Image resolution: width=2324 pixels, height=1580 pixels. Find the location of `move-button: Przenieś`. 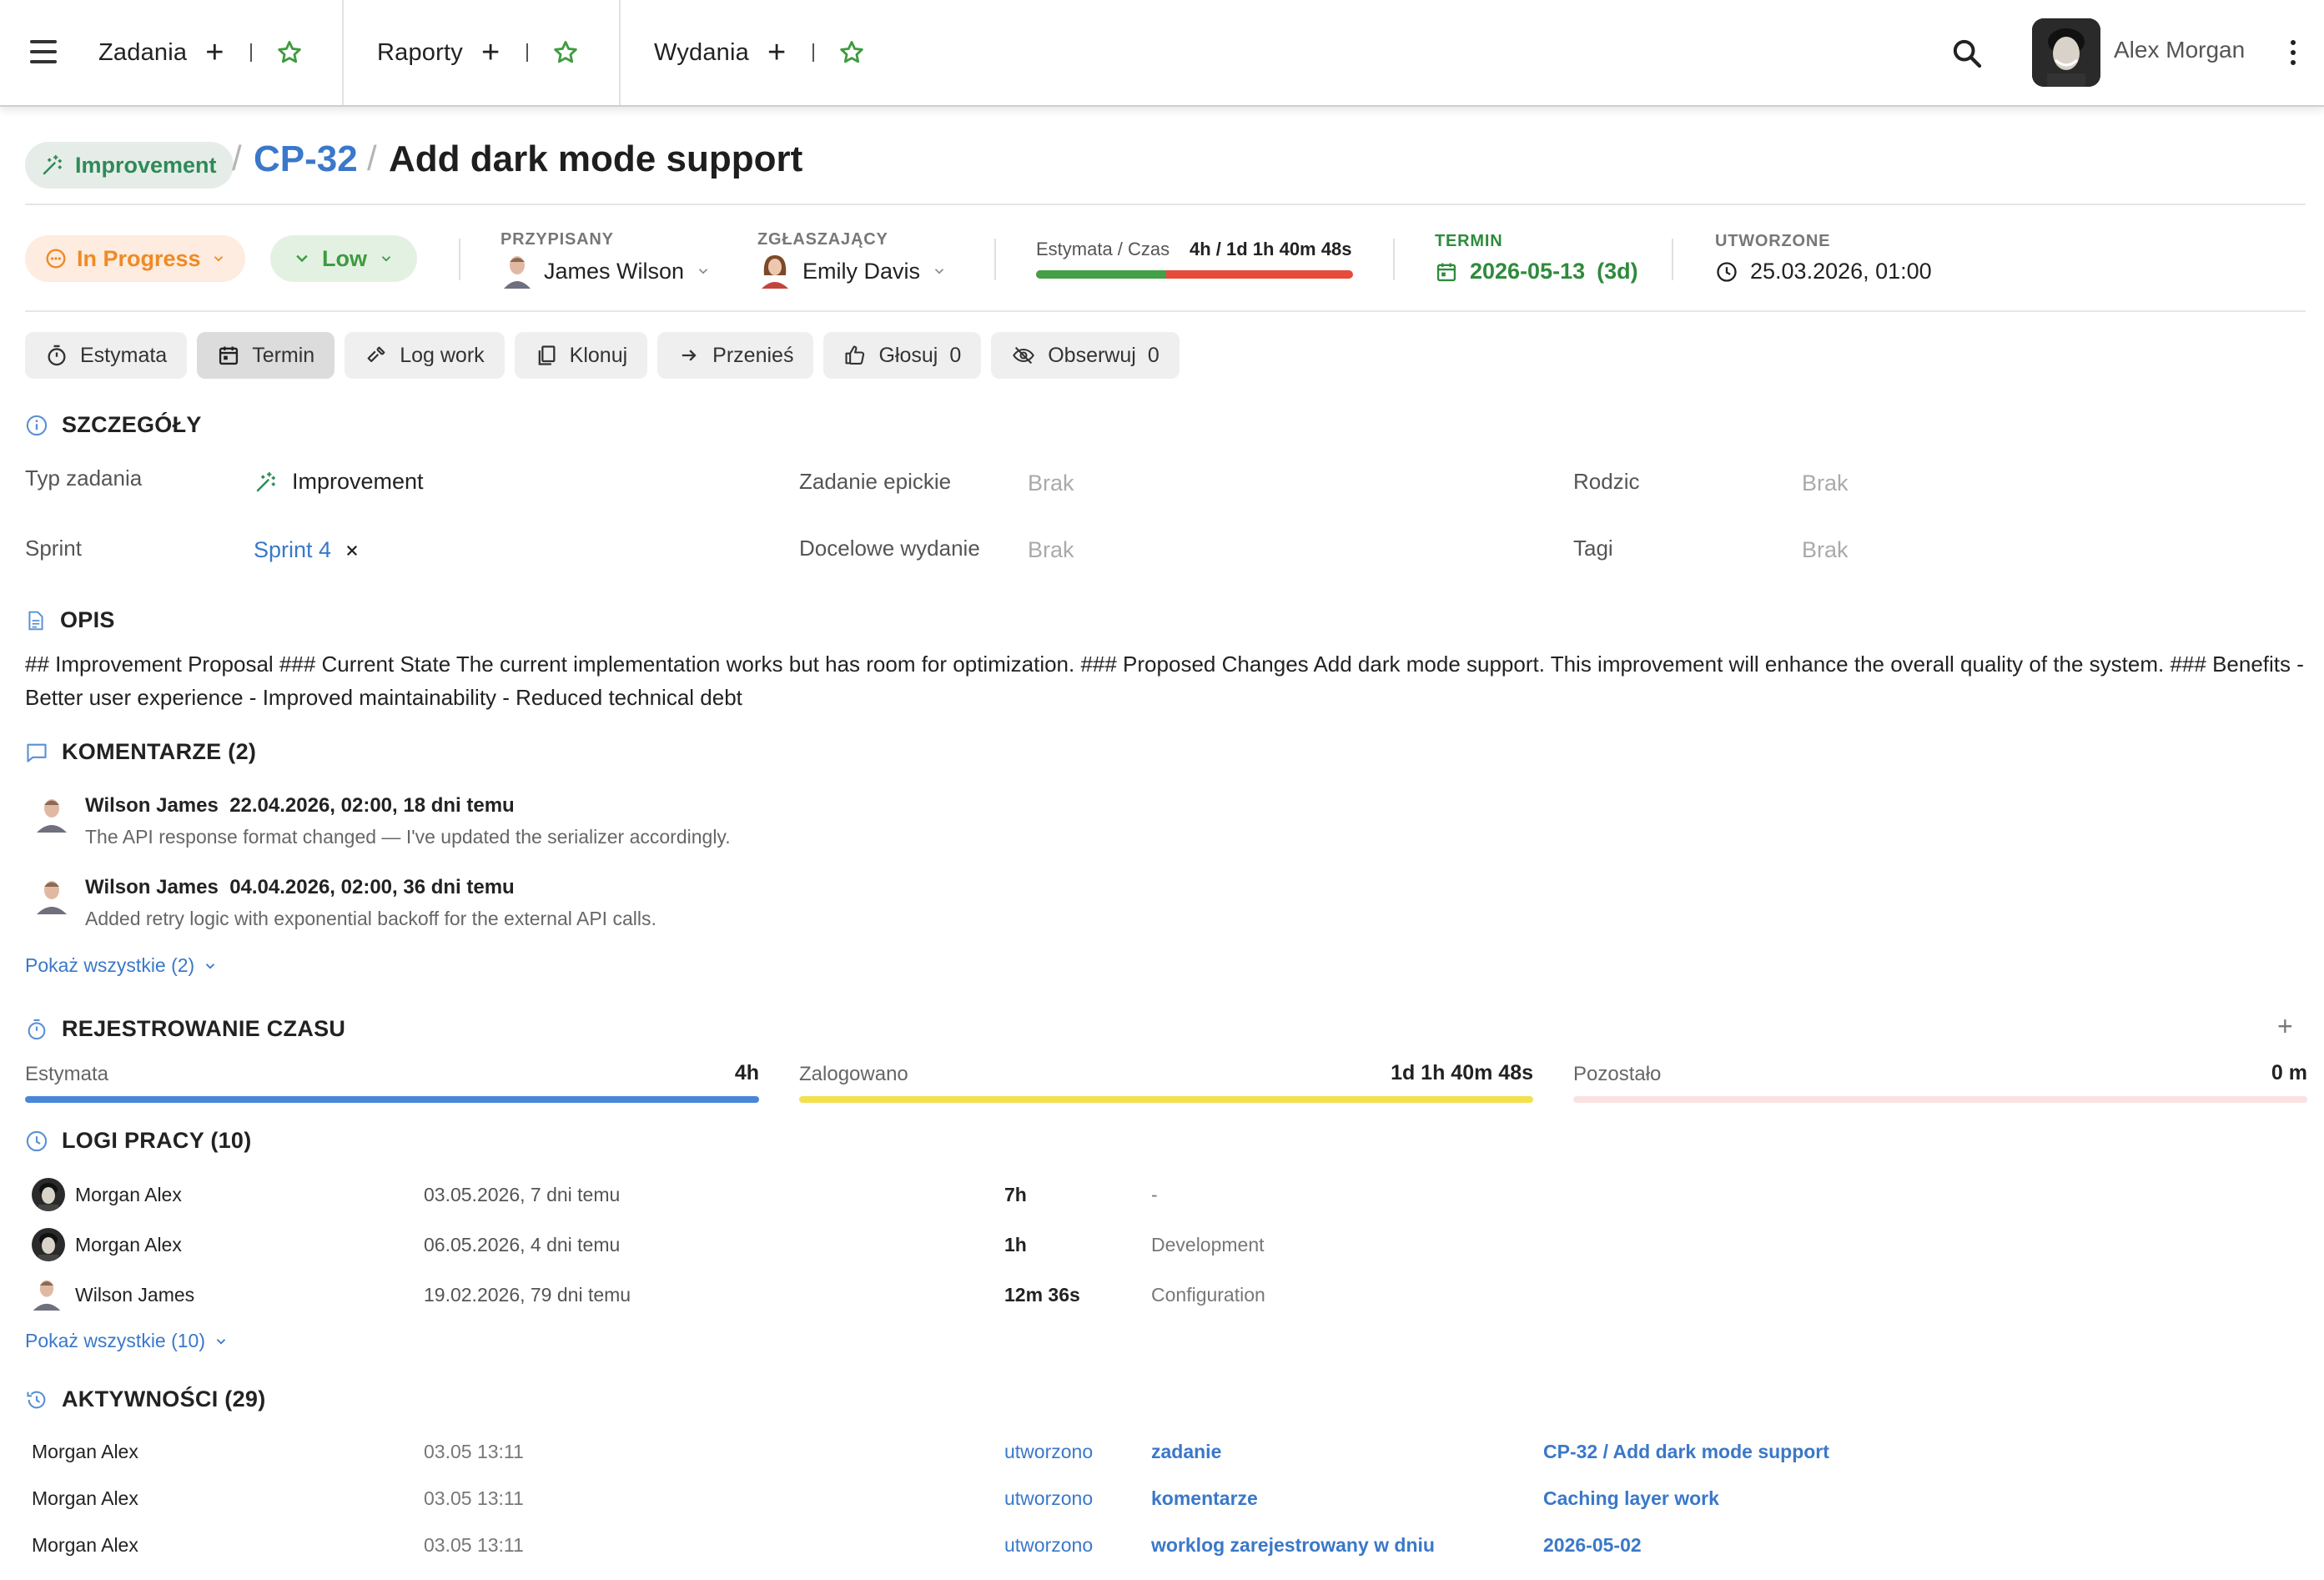

move-button: Przenieś is located at coordinates (735, 355).